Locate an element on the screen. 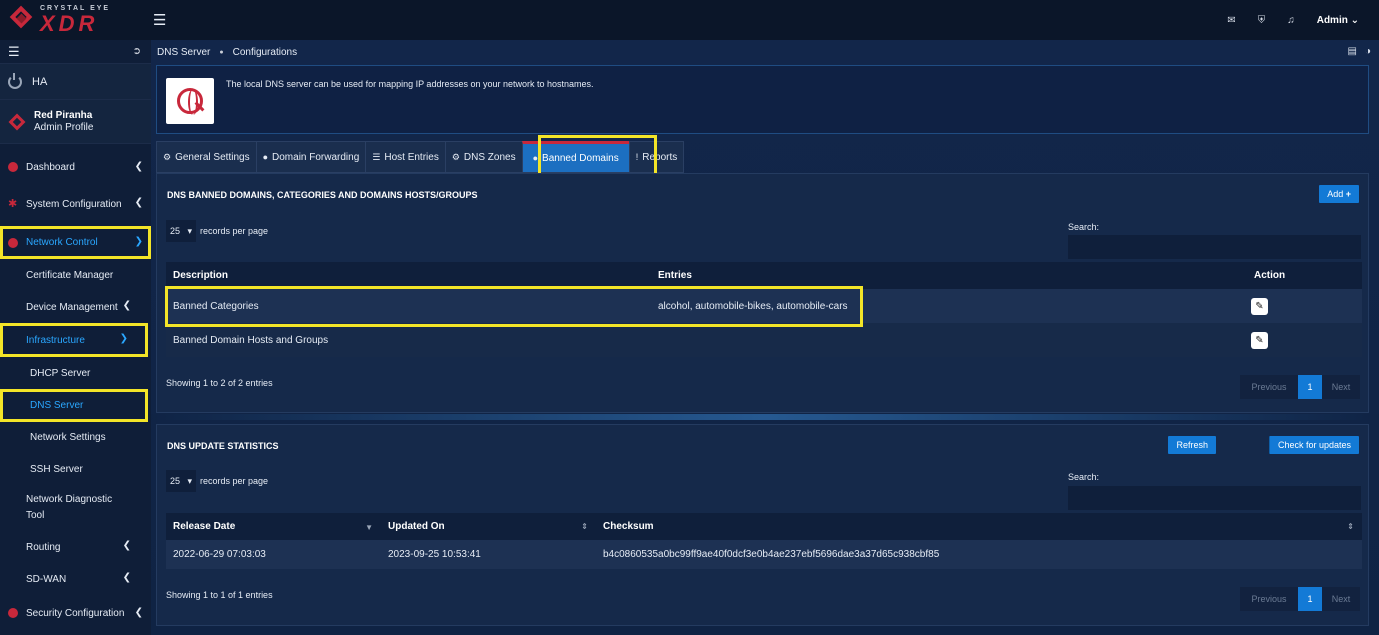 The image size is (1379, 635). chevron-down-icon: ⌄ is located at coordinates (1354, 20).